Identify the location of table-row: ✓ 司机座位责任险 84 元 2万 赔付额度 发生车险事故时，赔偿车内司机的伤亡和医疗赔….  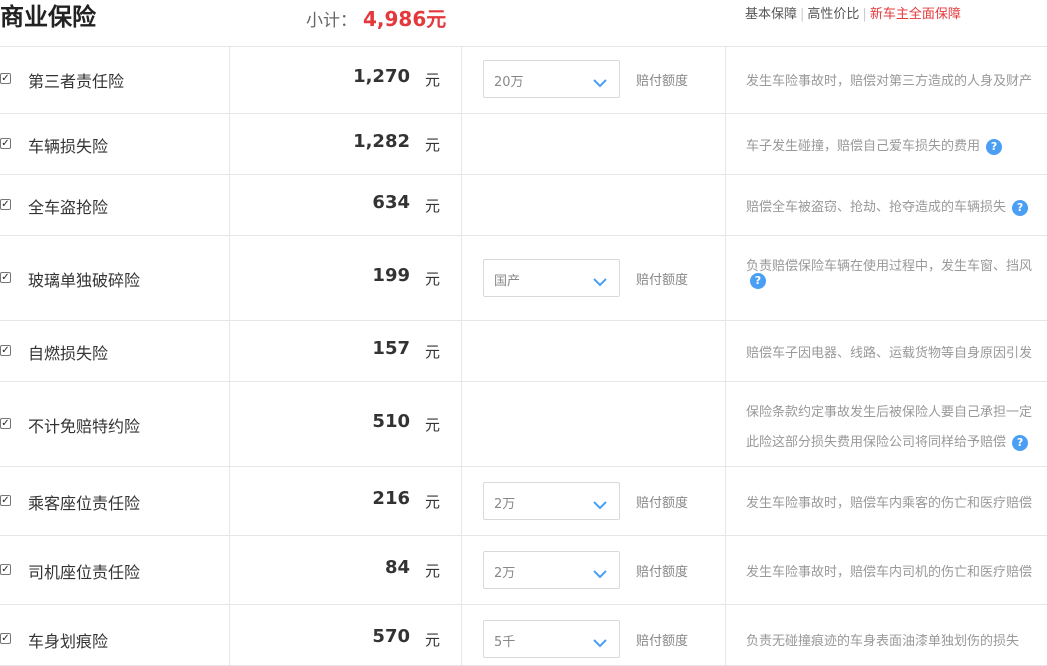
(523, 570).